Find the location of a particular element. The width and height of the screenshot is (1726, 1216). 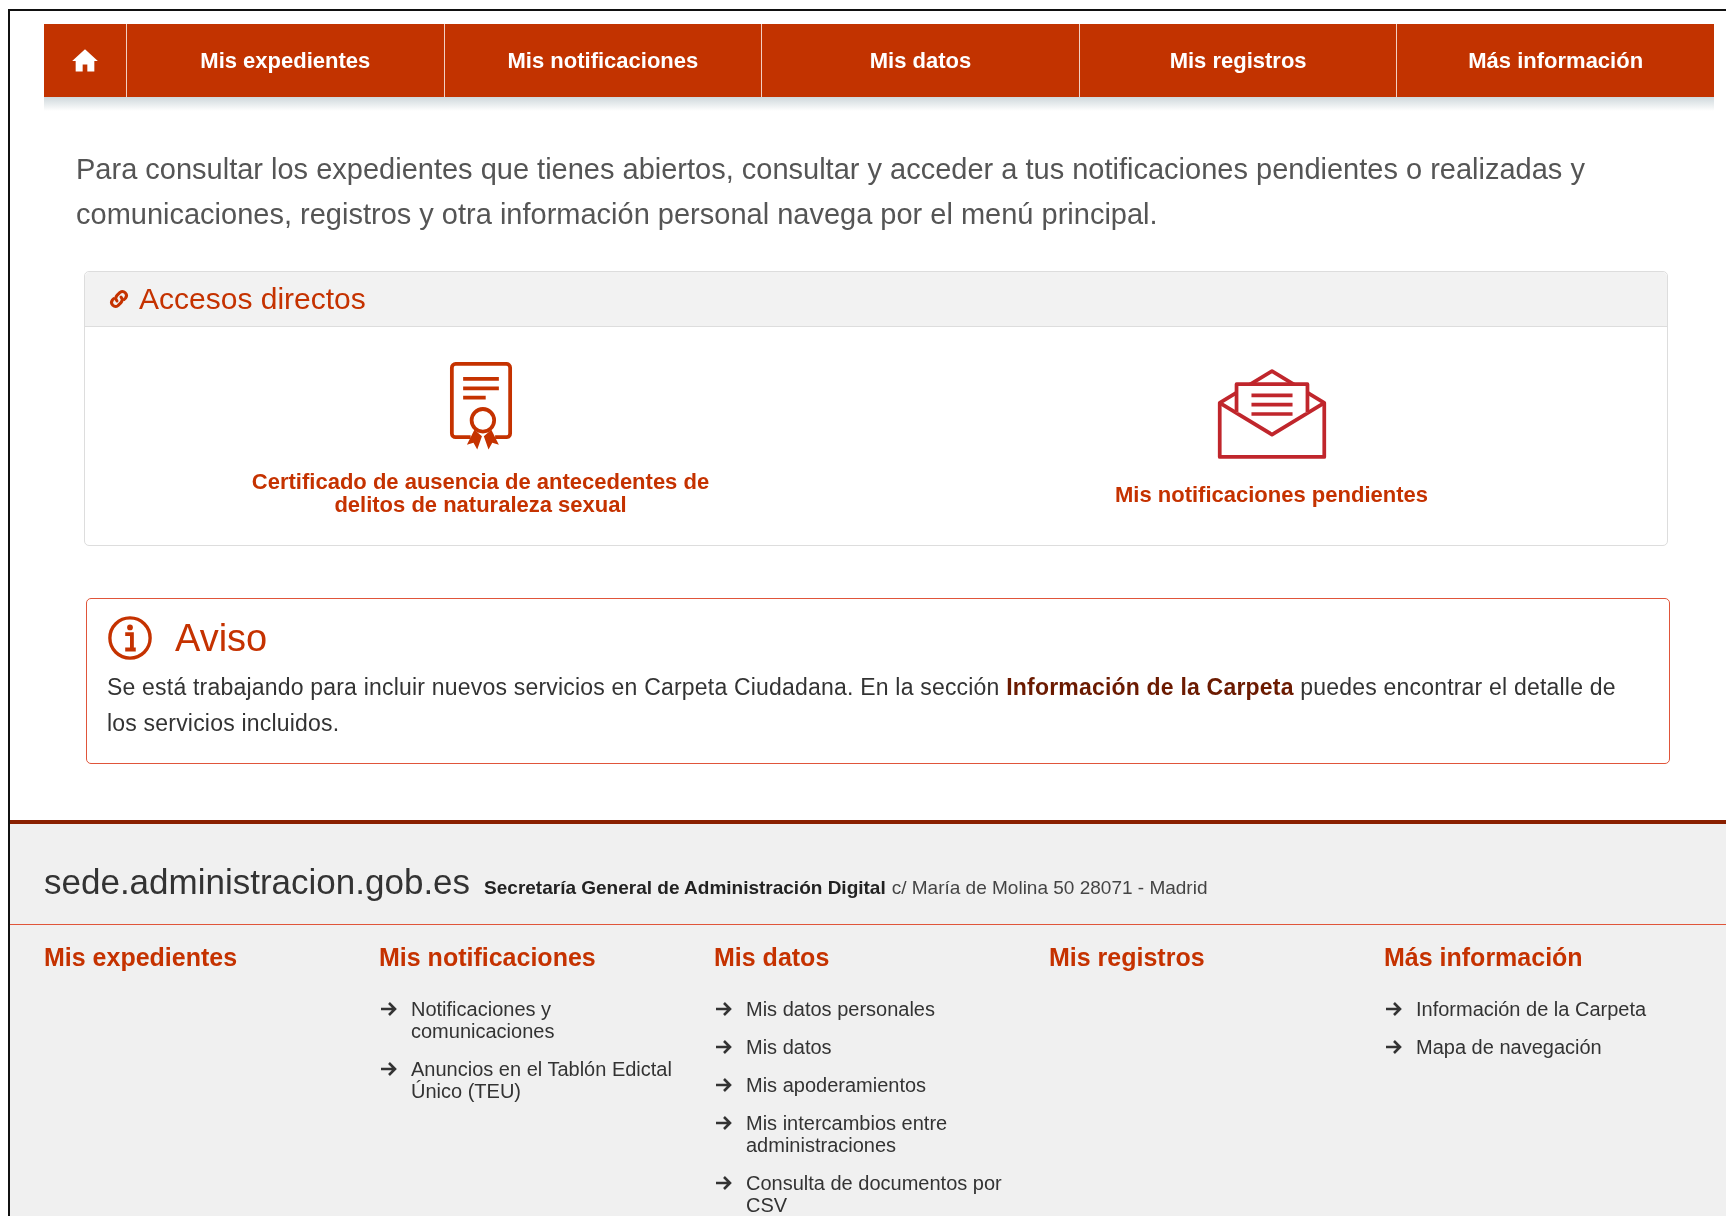

footer-link: Mapa de navegación is located at coordinates (1509, 1047).